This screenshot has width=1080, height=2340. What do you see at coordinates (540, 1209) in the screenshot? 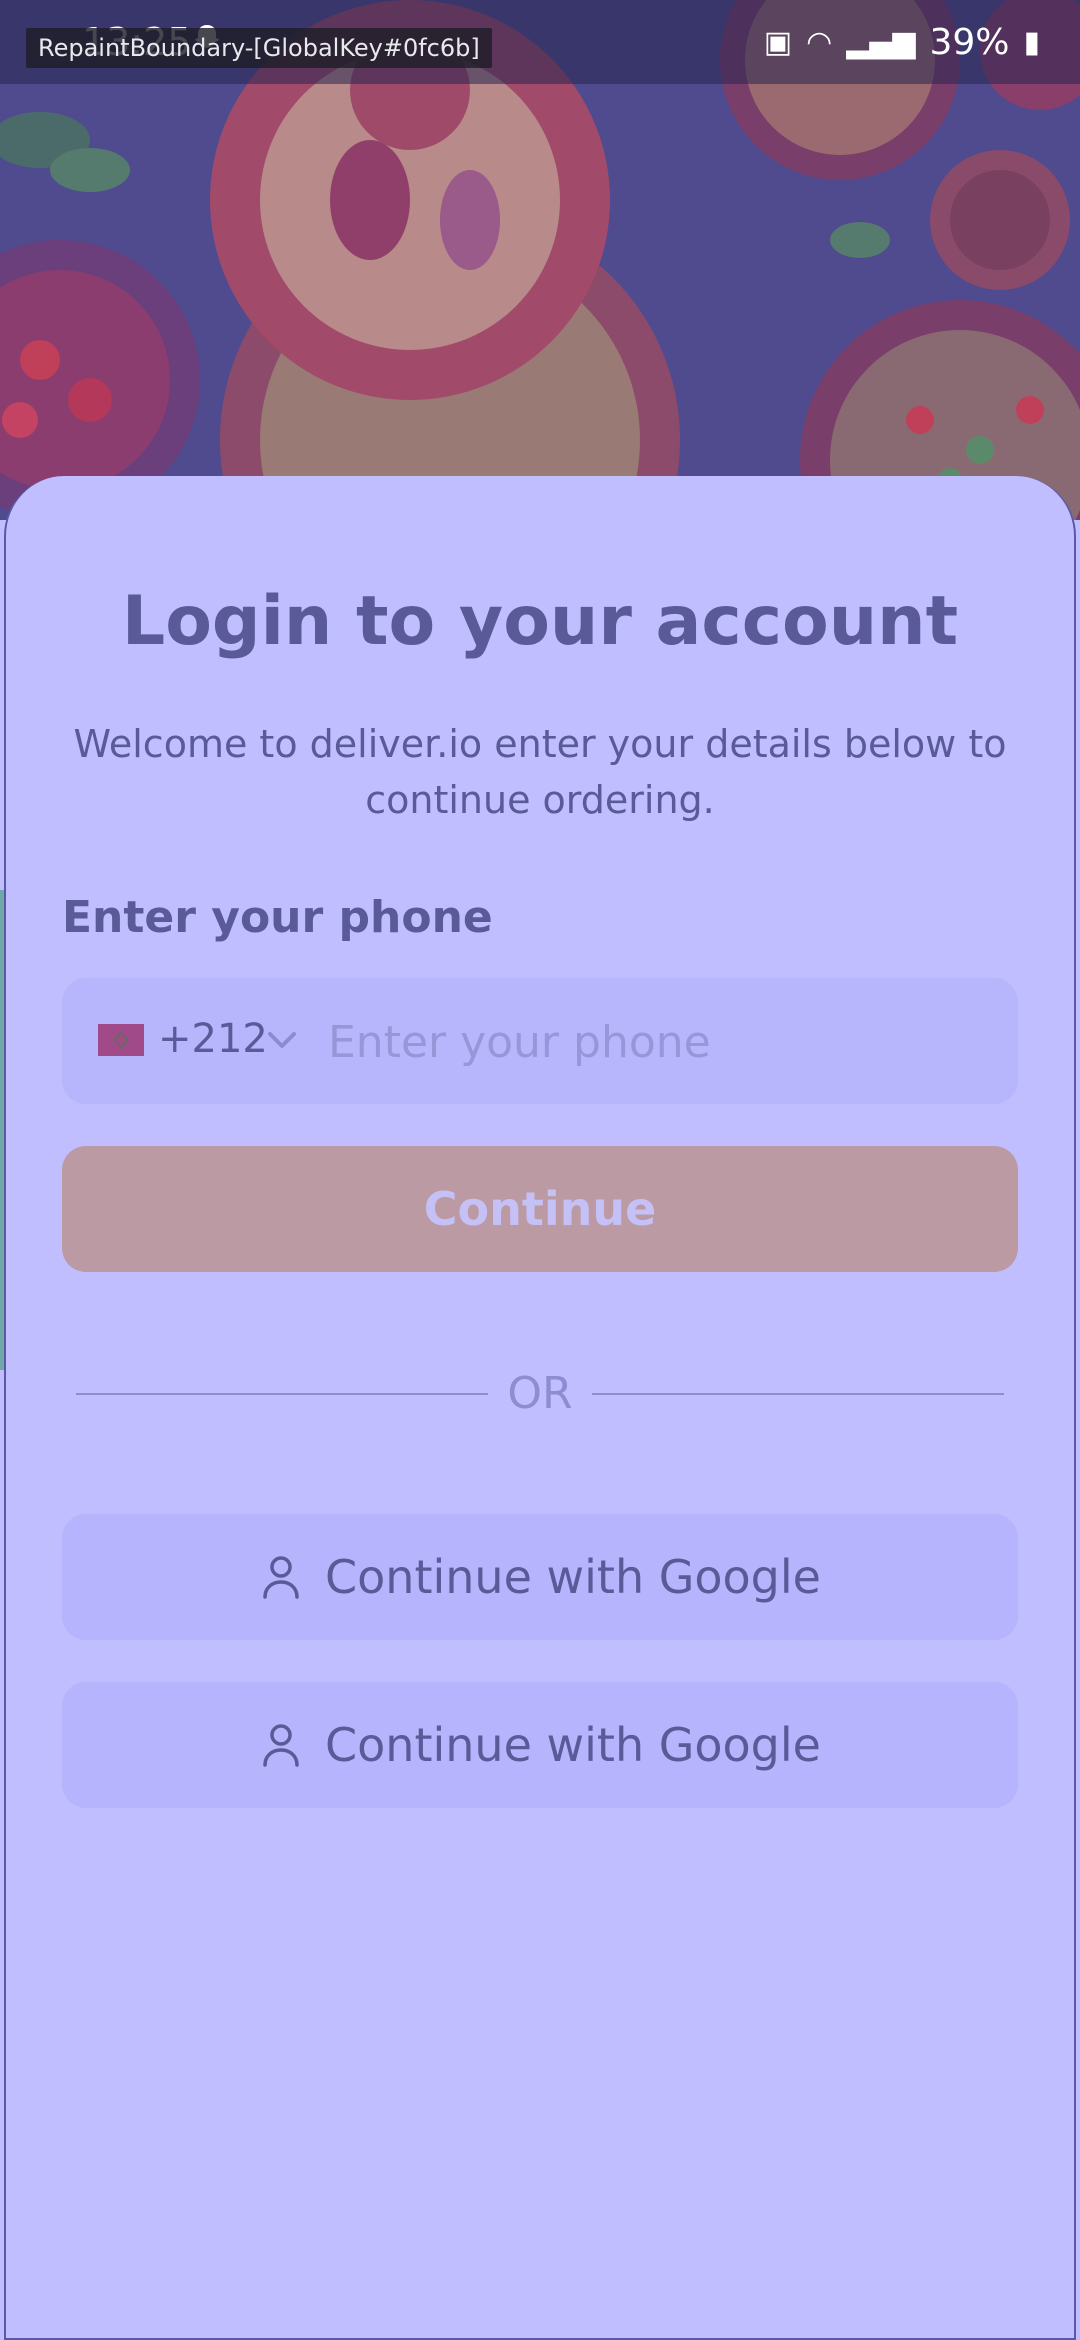
I see `continue-button: Continue` at bounding box center [540, 1209].